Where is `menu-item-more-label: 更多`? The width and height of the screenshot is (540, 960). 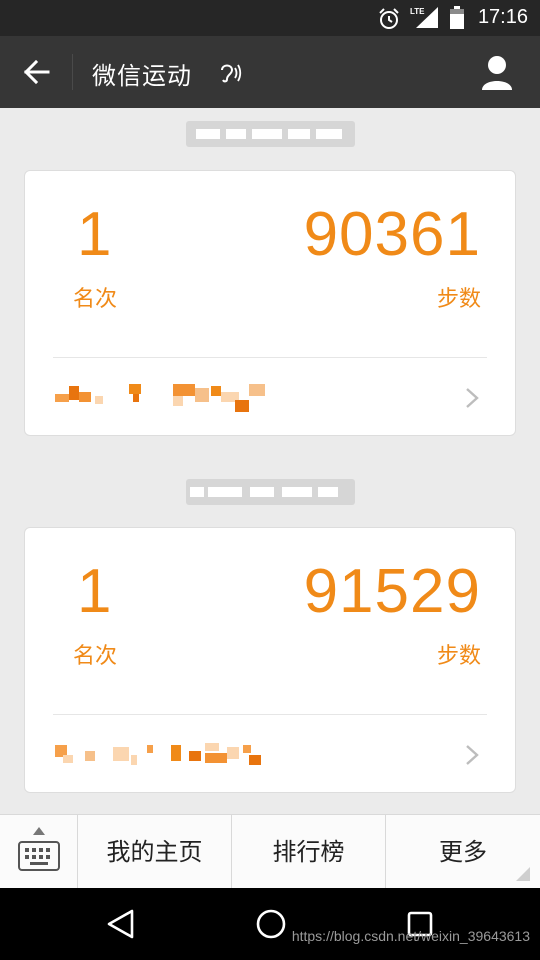
menu-item-more-label: 更多 is located at coordinates (463, 852).